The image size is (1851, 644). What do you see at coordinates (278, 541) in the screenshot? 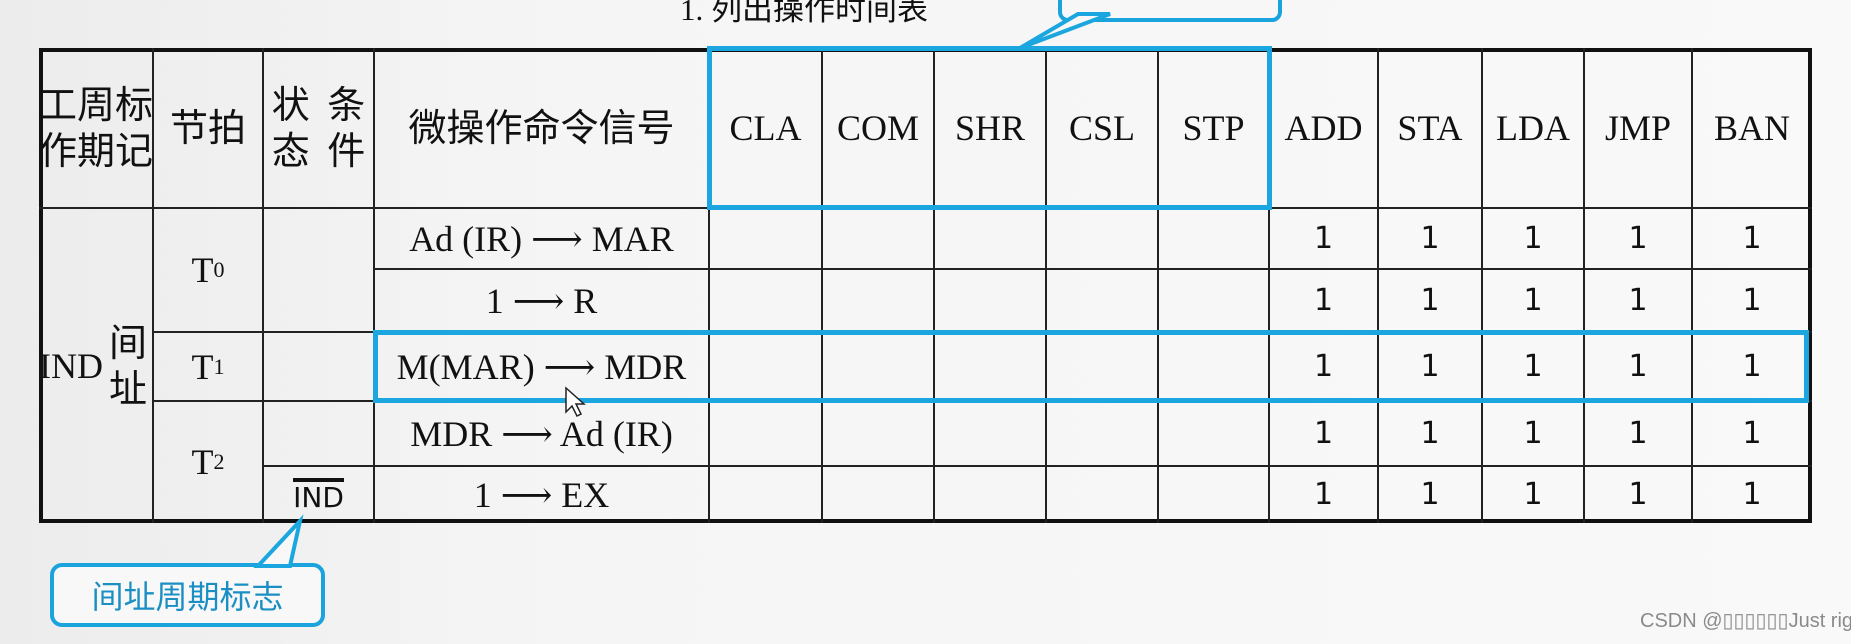
I see `callout-bottom-tail` at bounding box center [278, 541].